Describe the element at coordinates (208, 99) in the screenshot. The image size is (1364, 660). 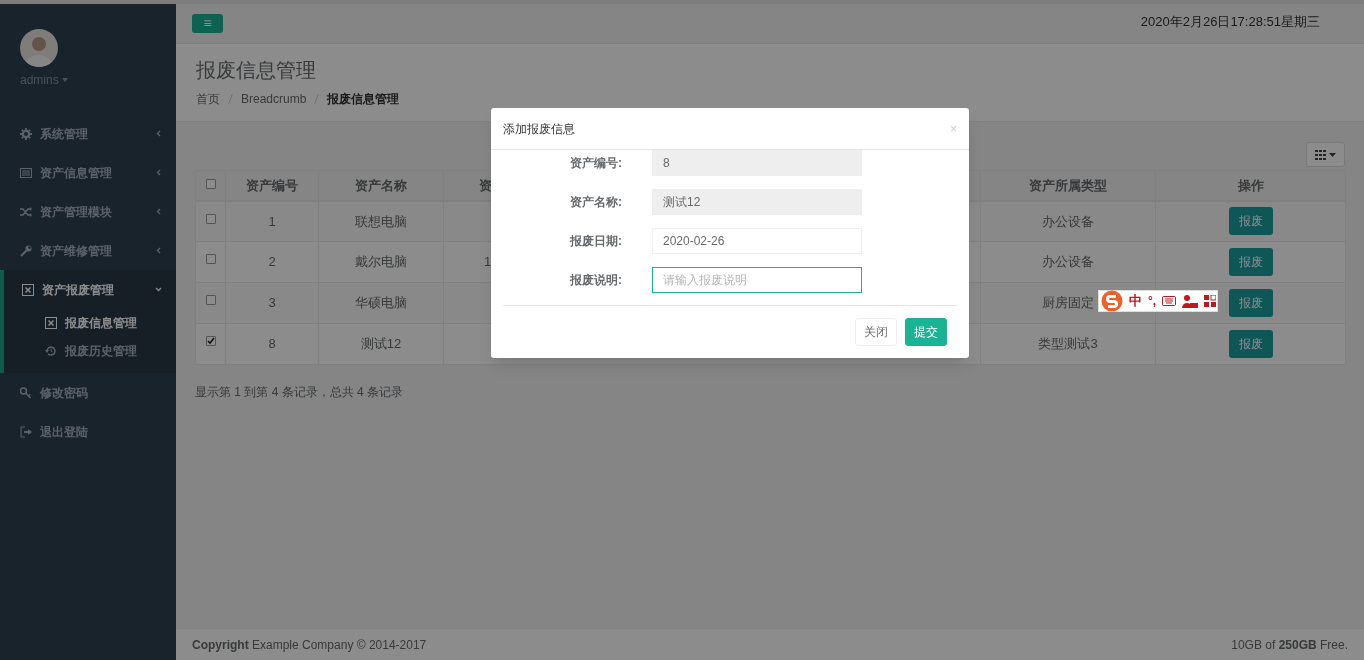
I see `breadcrumb-item: 首页` at that location.